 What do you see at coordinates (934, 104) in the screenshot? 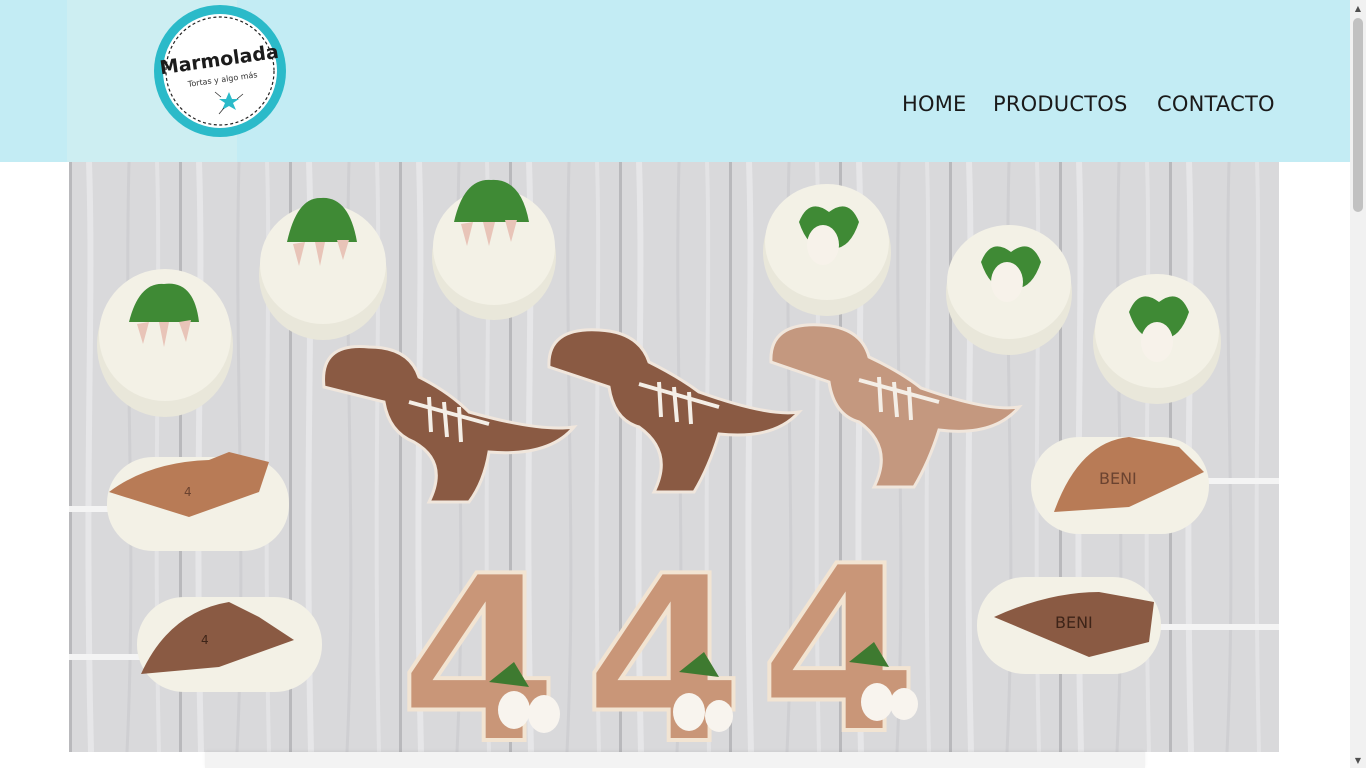
I see `nav-home-link: HOME` at bounding box center [934, 104].